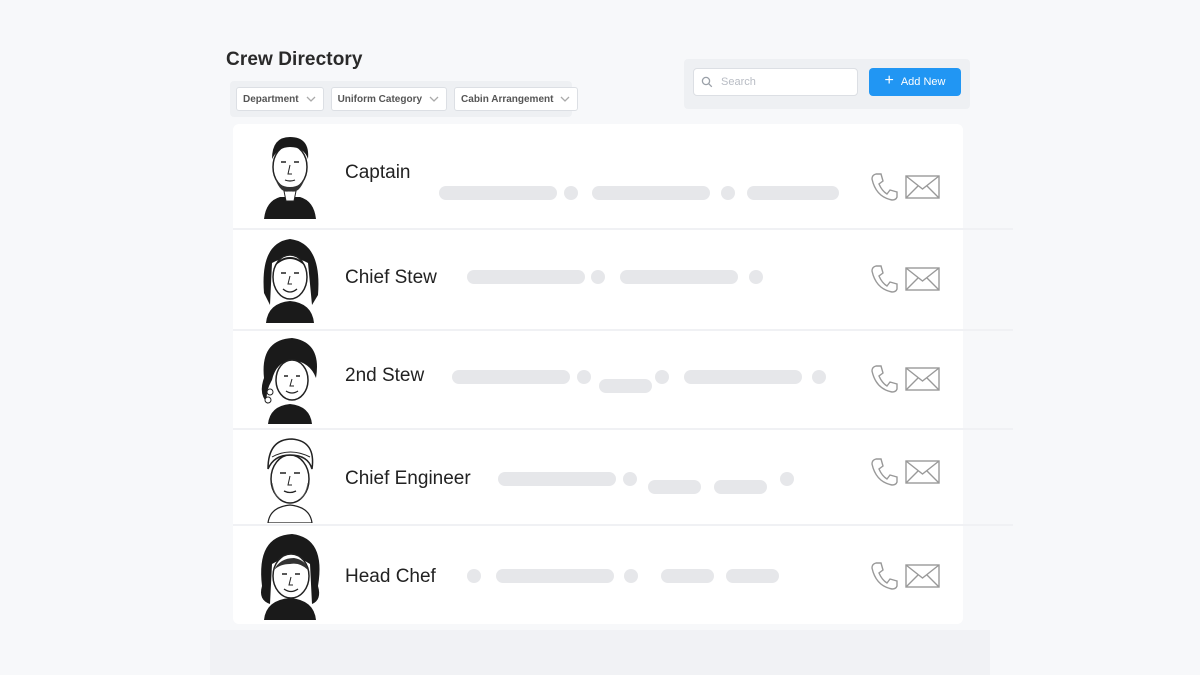  What do you see at coordinates (598, 175) in the screenshot?
I see `crew-row-captain: Captain` at bounding box center [598, 175].